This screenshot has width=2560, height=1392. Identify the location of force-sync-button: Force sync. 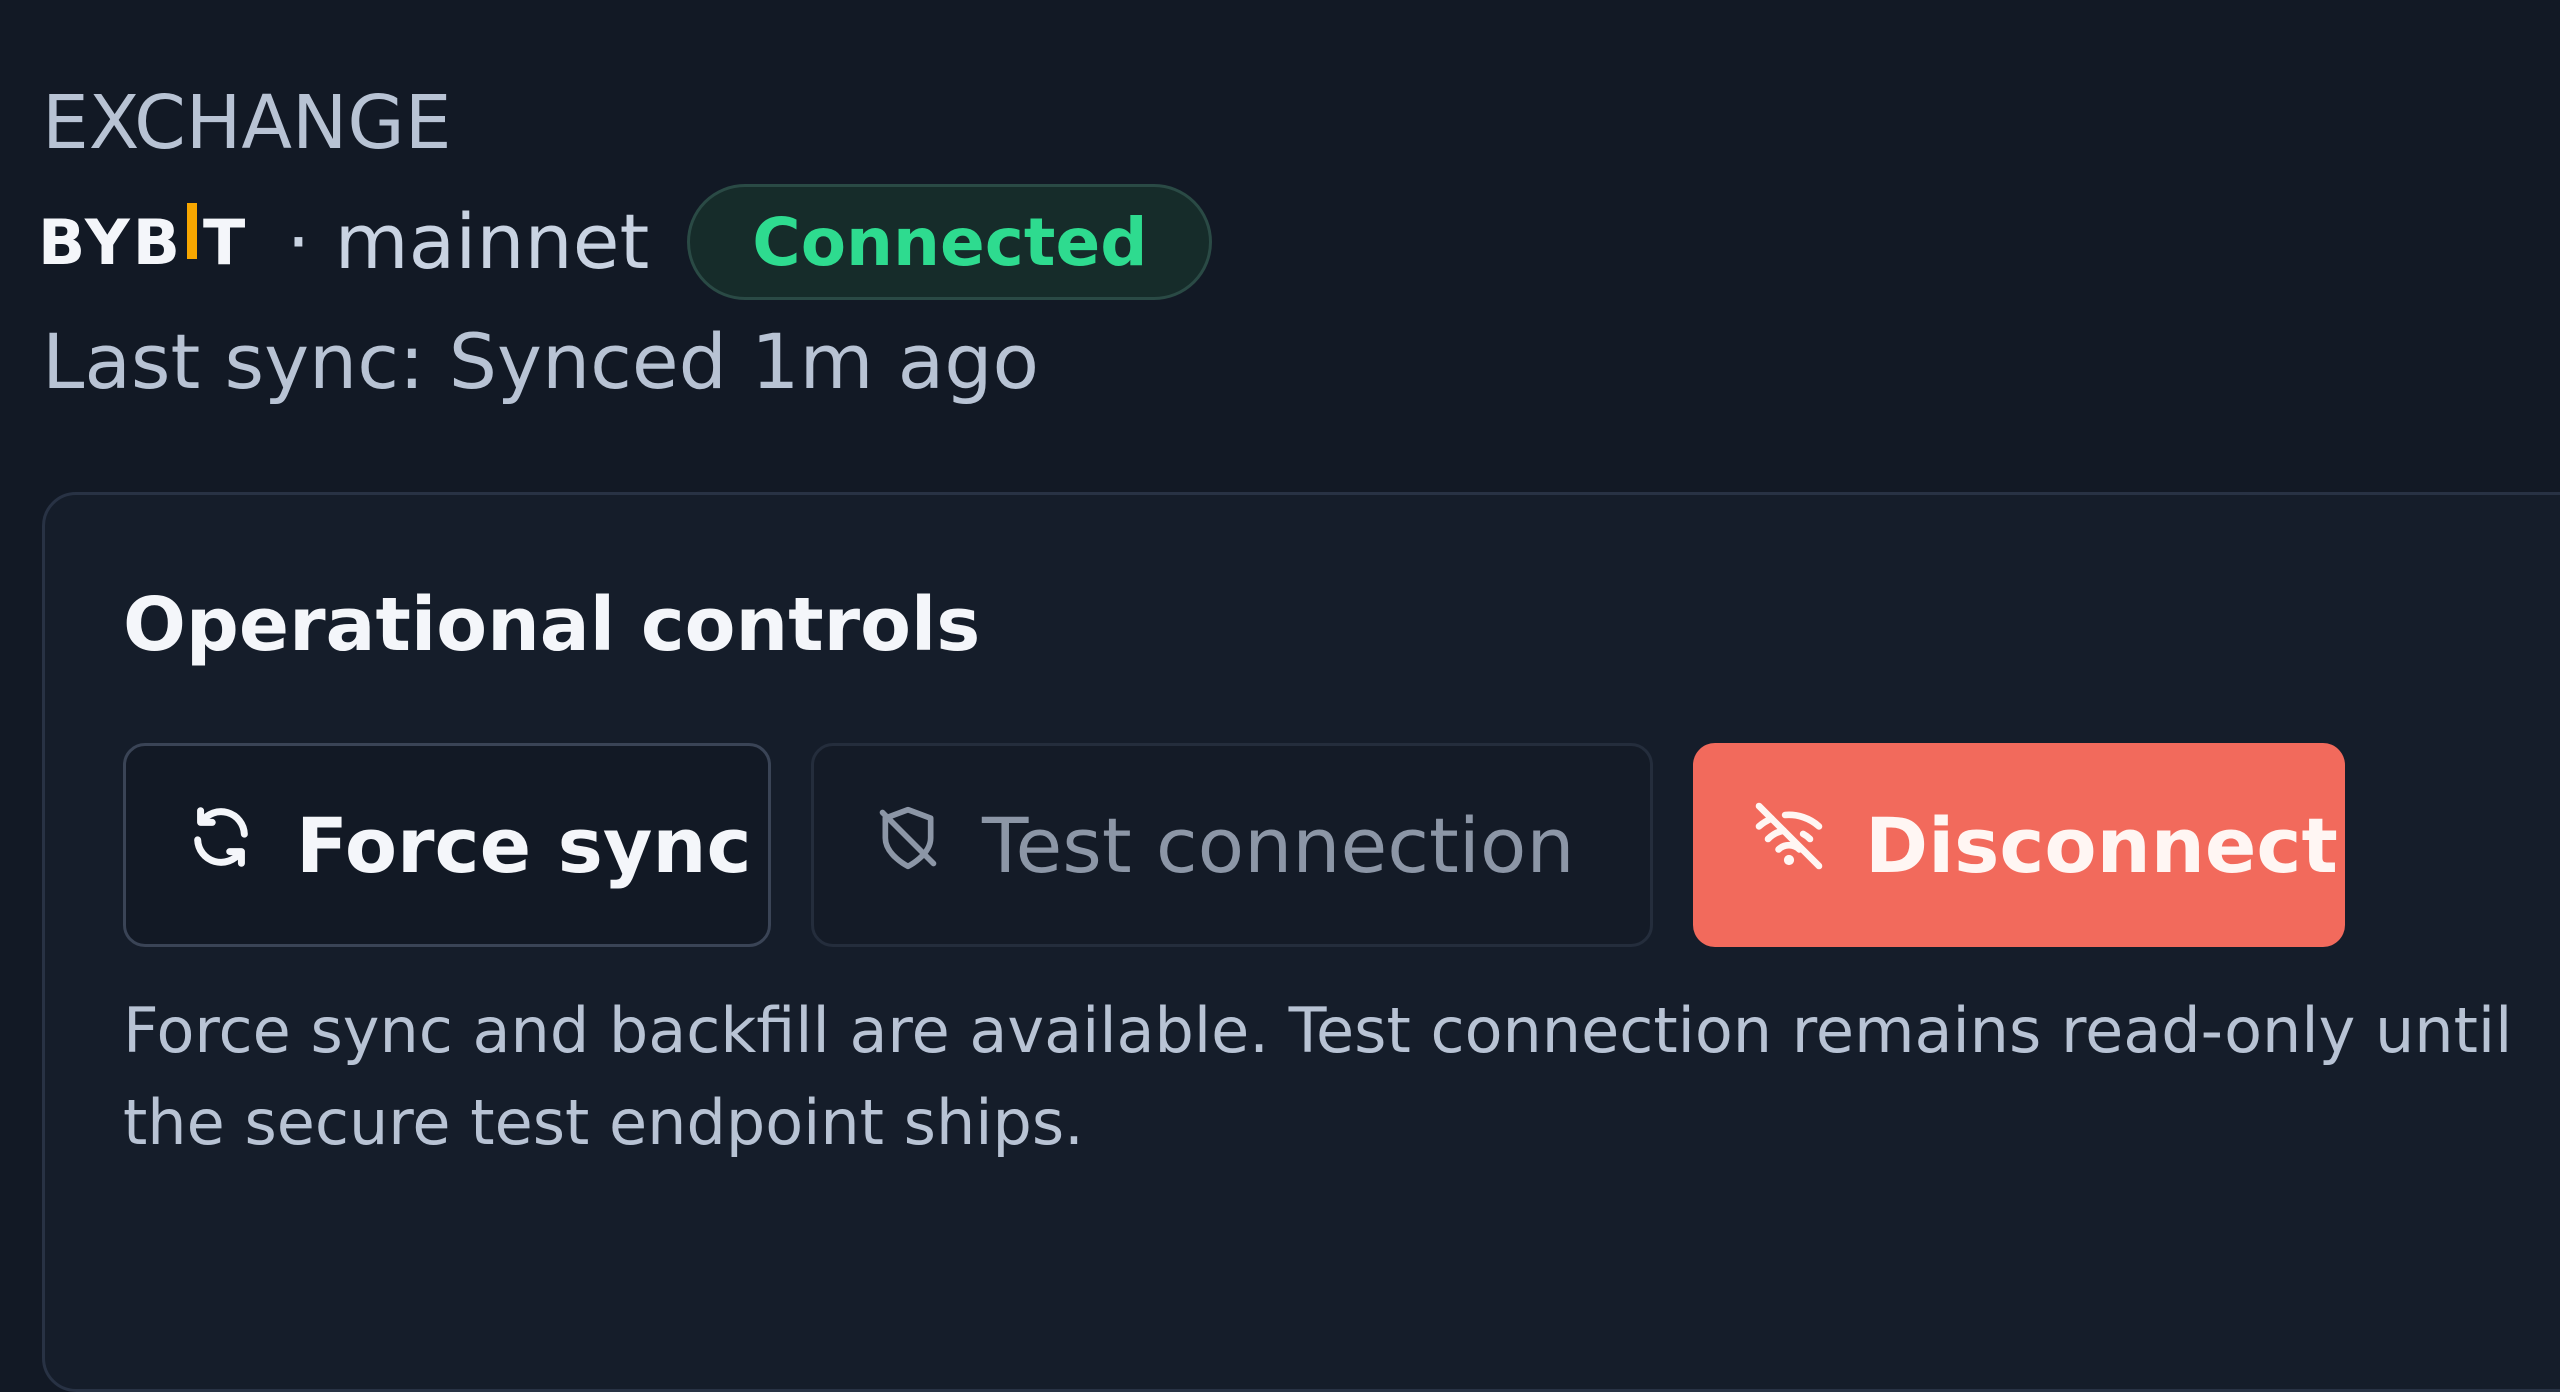
(447, 845).